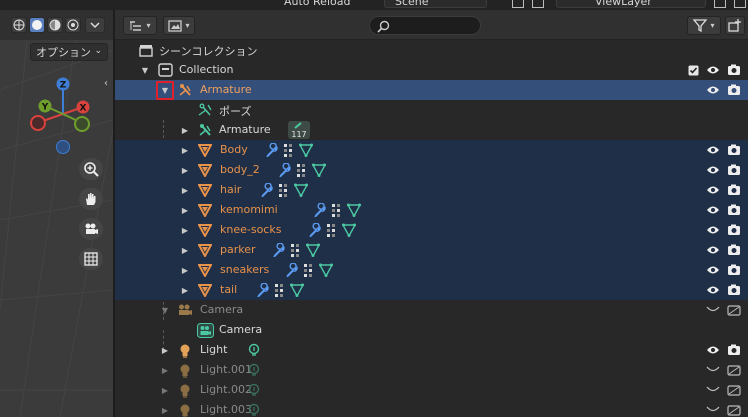 Image resolution: width=748 pixels, height=417 pixels. I want to click on outliner-row-armature: ▼ Armature, so click(431, 90).